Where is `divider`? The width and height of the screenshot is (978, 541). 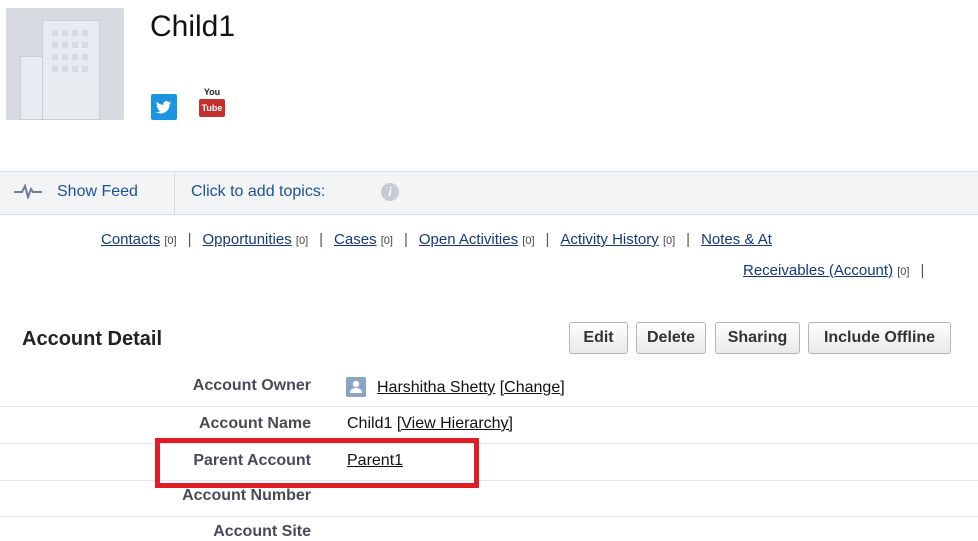 divider is located at coordinates (174, 193).